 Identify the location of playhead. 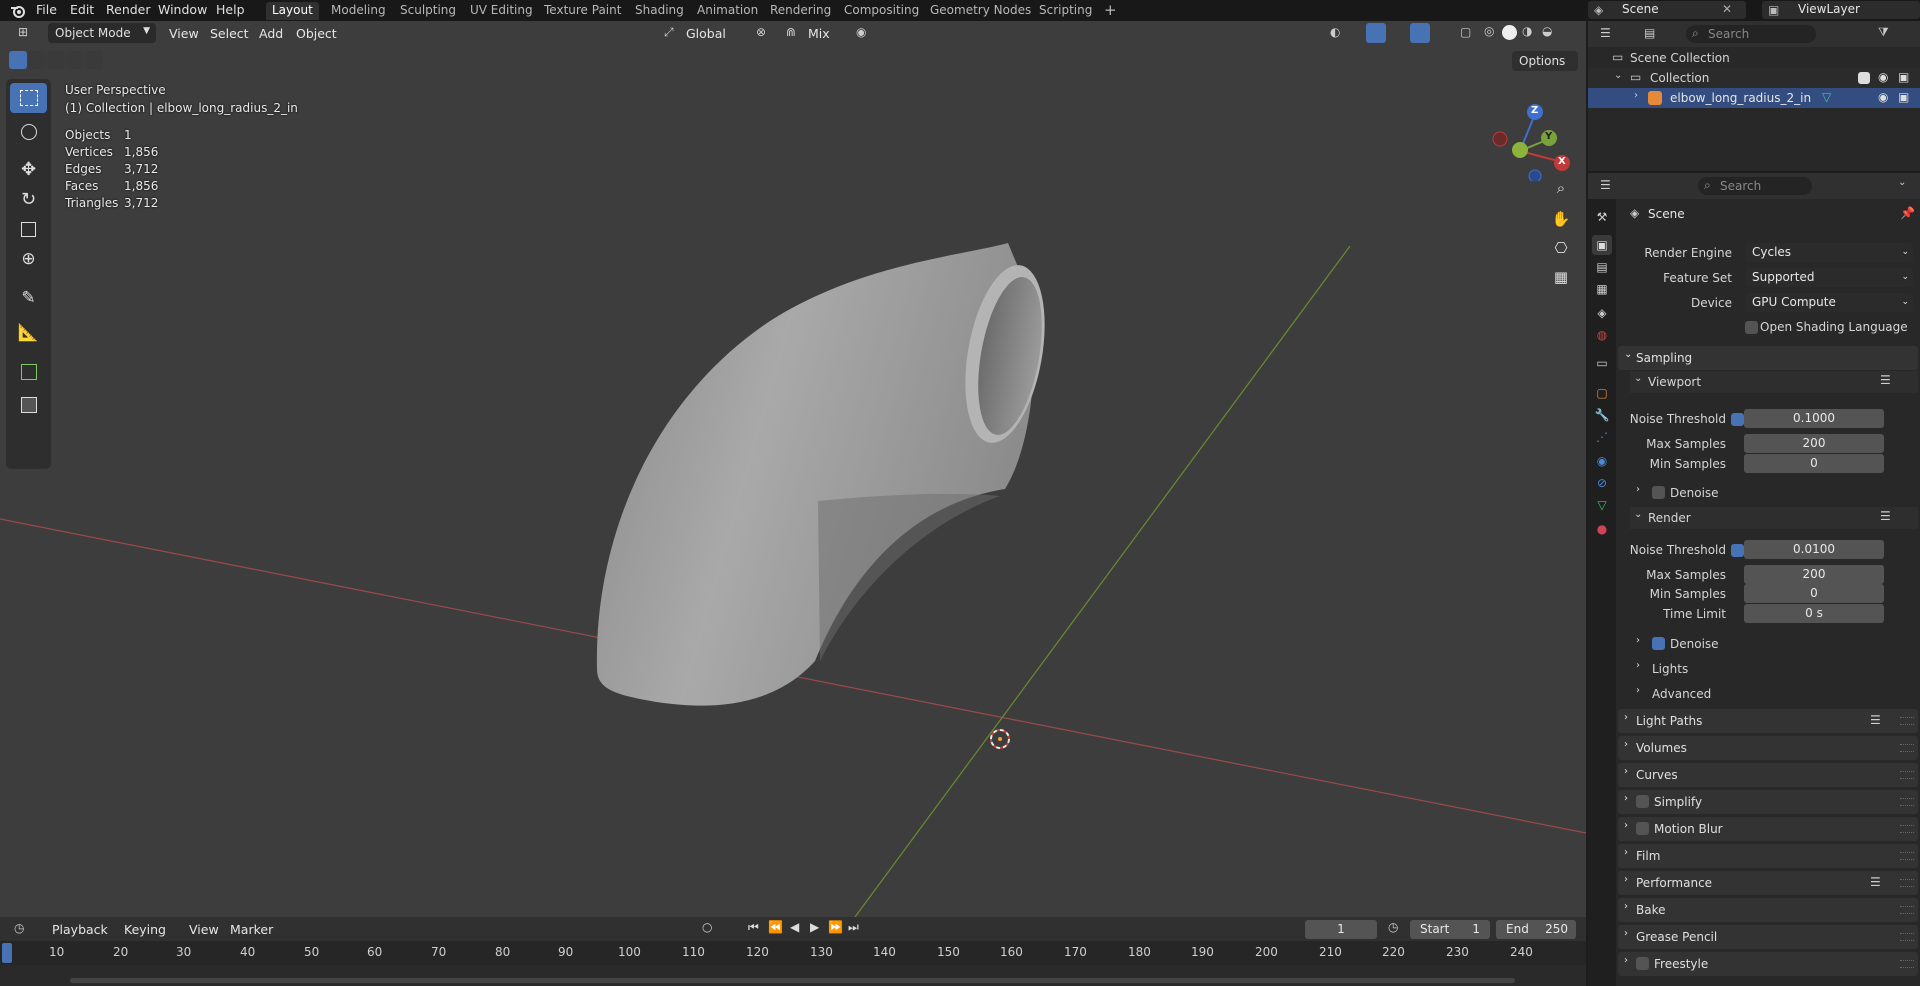
(7, 953).